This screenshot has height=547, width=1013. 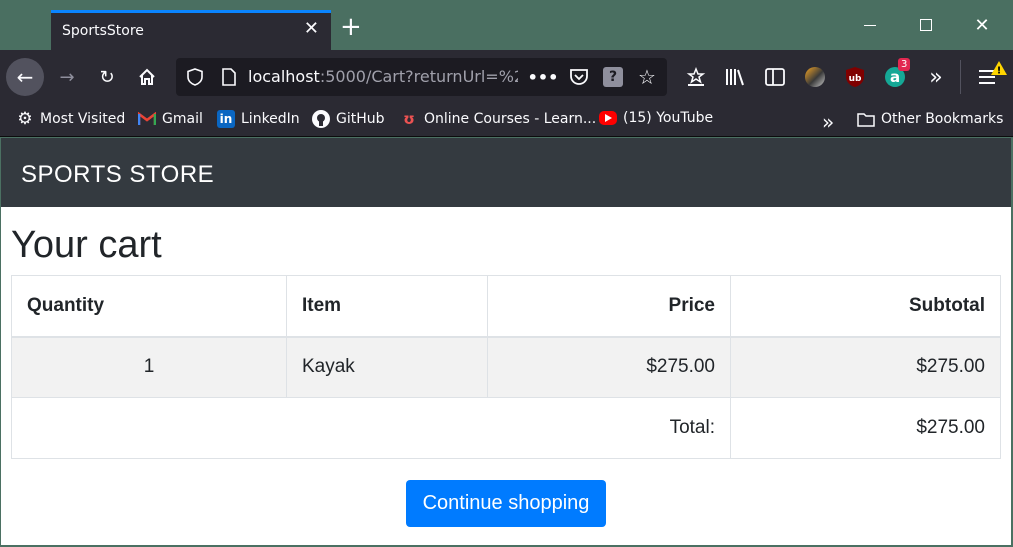 I want to click on ublock-button: ub, so click(x=855, y=77).